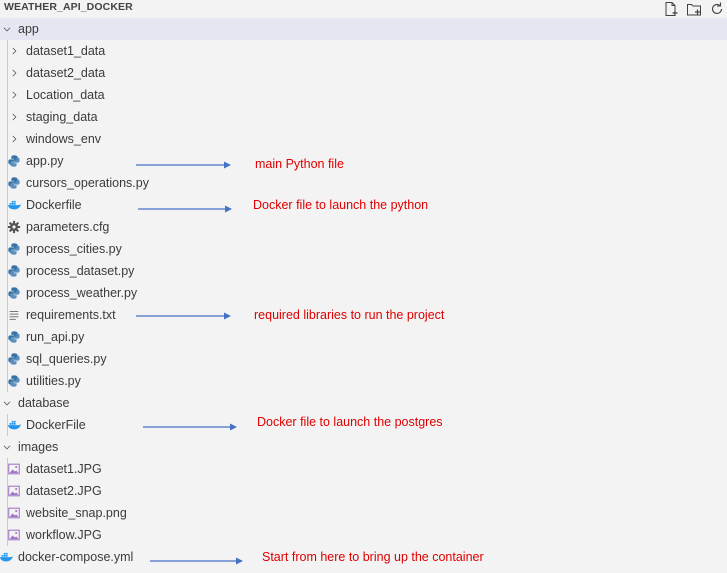 The image size is (727, 573). What do you see at coordinates (363, 29) in the screenshot?
I see `folder-app: app` at bounding box center [363, 29].